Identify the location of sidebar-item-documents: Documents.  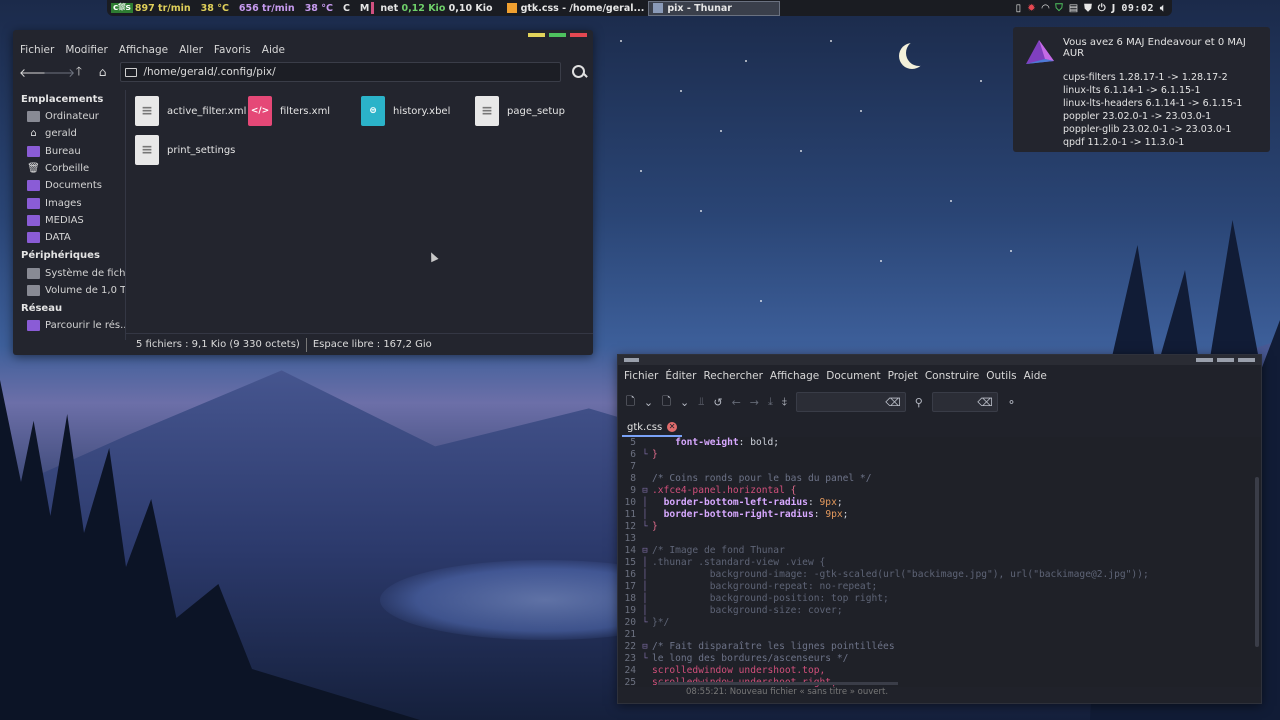
(69, 185).